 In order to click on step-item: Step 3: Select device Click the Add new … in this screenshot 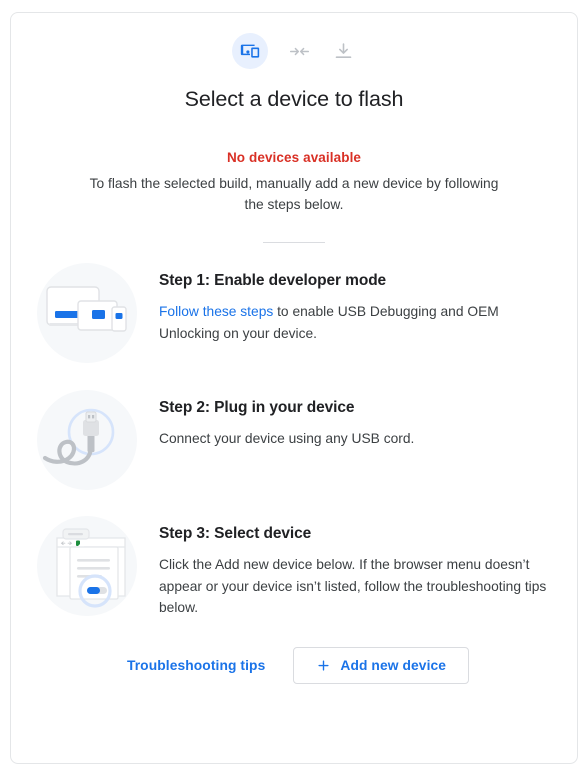, I will do `click(294, 567)`.